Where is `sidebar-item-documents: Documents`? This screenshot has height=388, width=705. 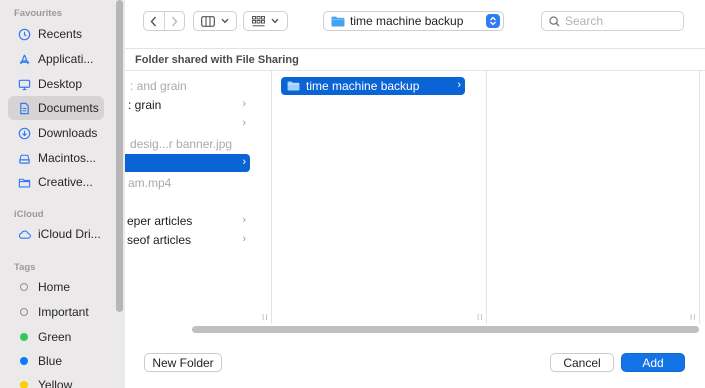 sidebar-item-documents: Documents is located at coordinates (56, 108).